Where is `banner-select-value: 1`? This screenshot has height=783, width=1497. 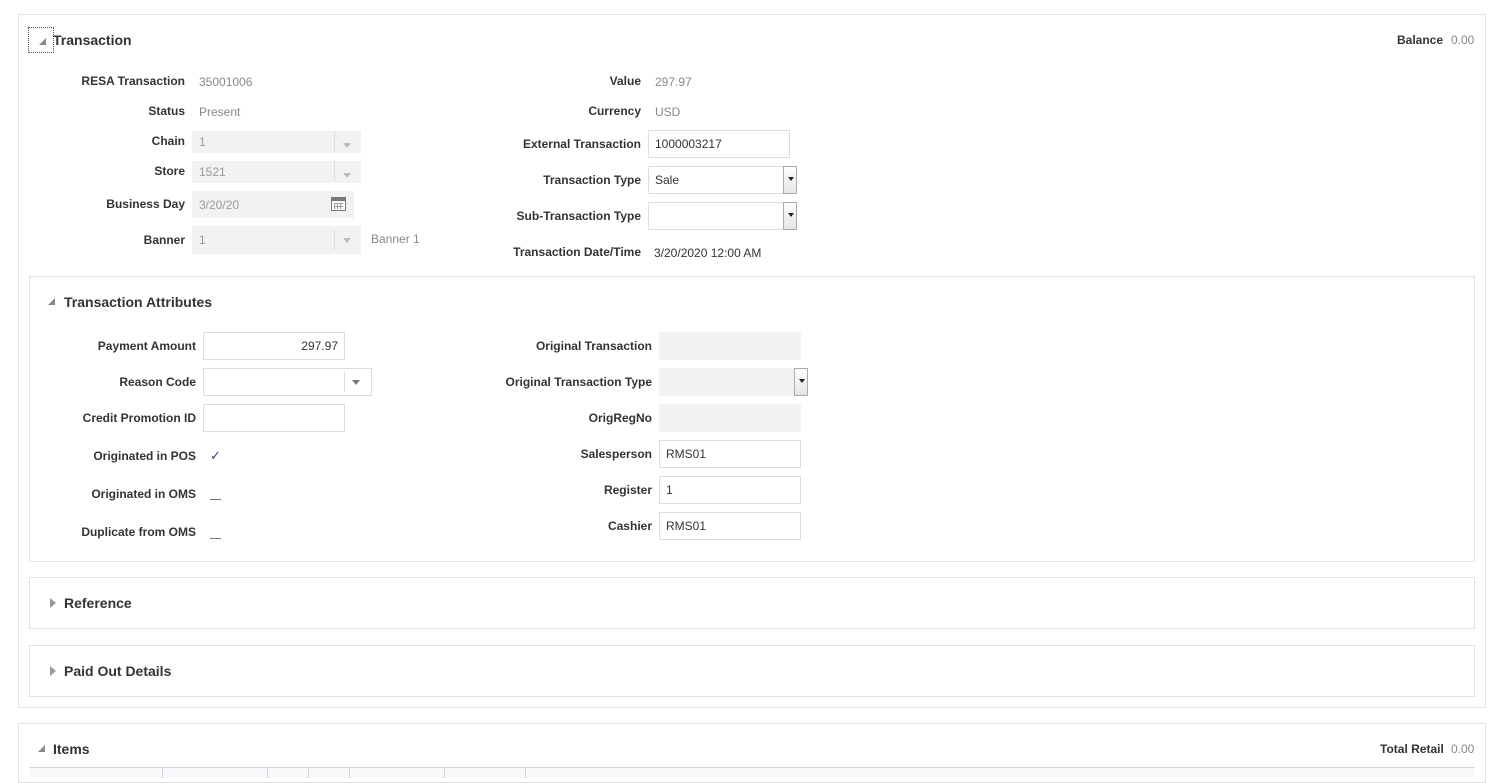 banner-select-value: 1 is located at coordinates (202, 240).